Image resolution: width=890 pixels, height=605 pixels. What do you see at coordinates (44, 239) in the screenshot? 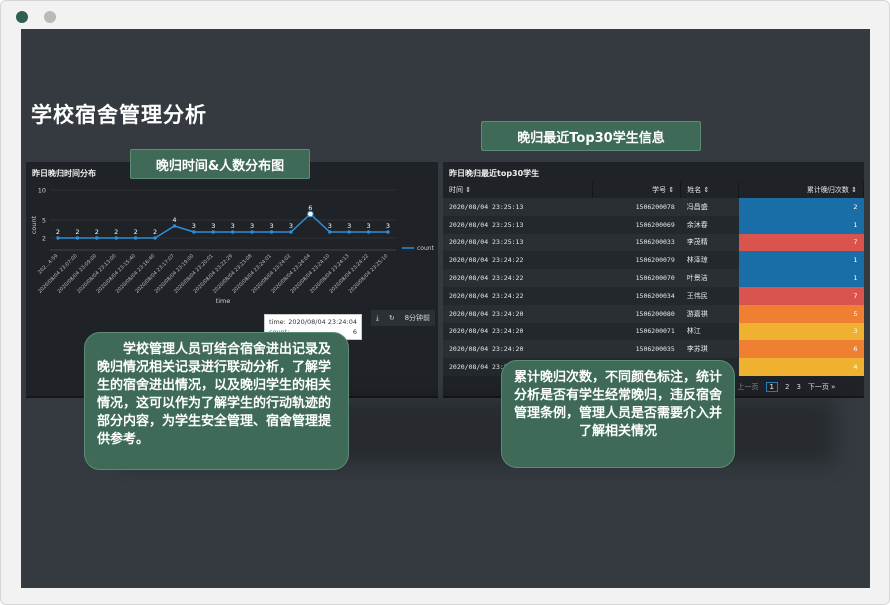
I see `y-tick-label: 2` at bounding box center [44, 239].